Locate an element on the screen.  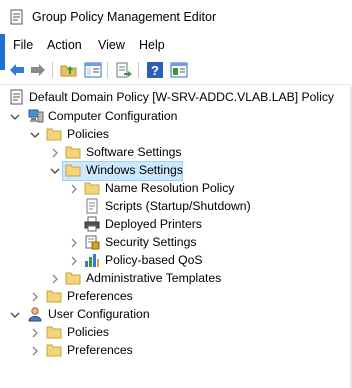
tree-label: Name Resolution Policy is located at coordinates (170, 188).